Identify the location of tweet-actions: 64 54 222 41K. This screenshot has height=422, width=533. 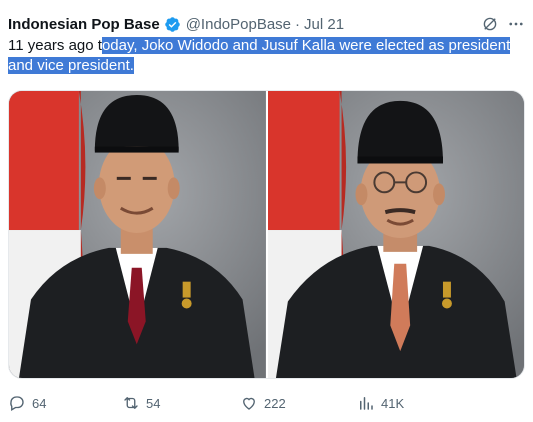
(266, 403).